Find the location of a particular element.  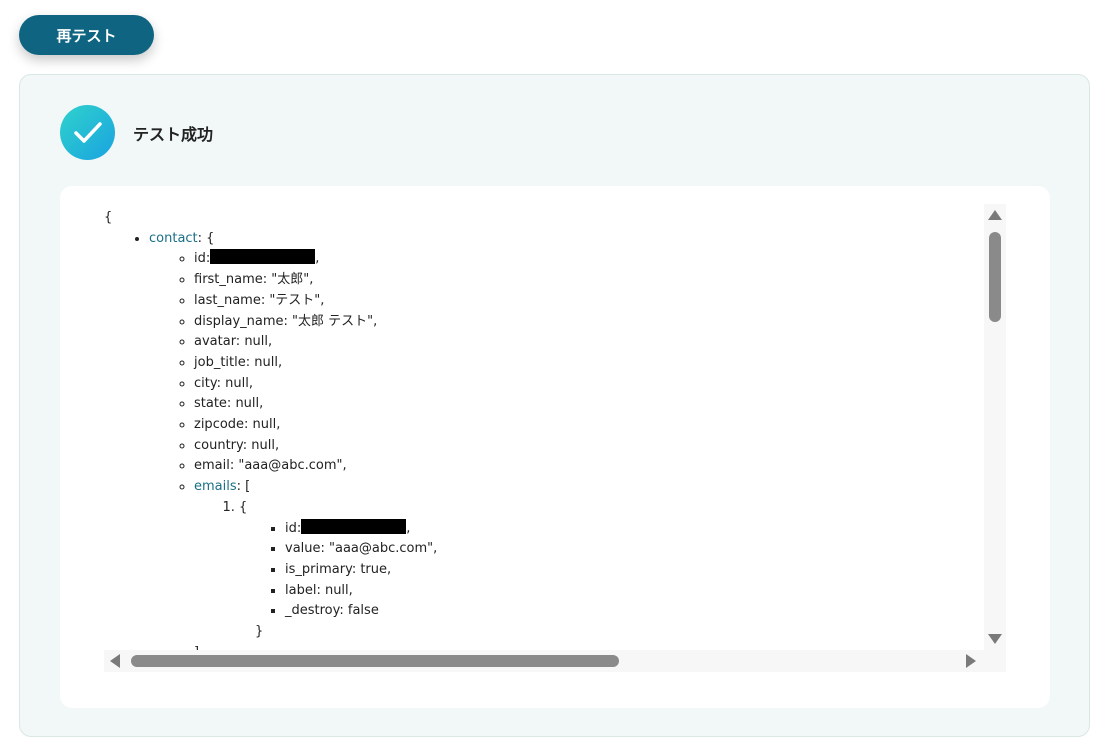

first-name-field: first_name: "太郎", is located at coordinates (589, 280).